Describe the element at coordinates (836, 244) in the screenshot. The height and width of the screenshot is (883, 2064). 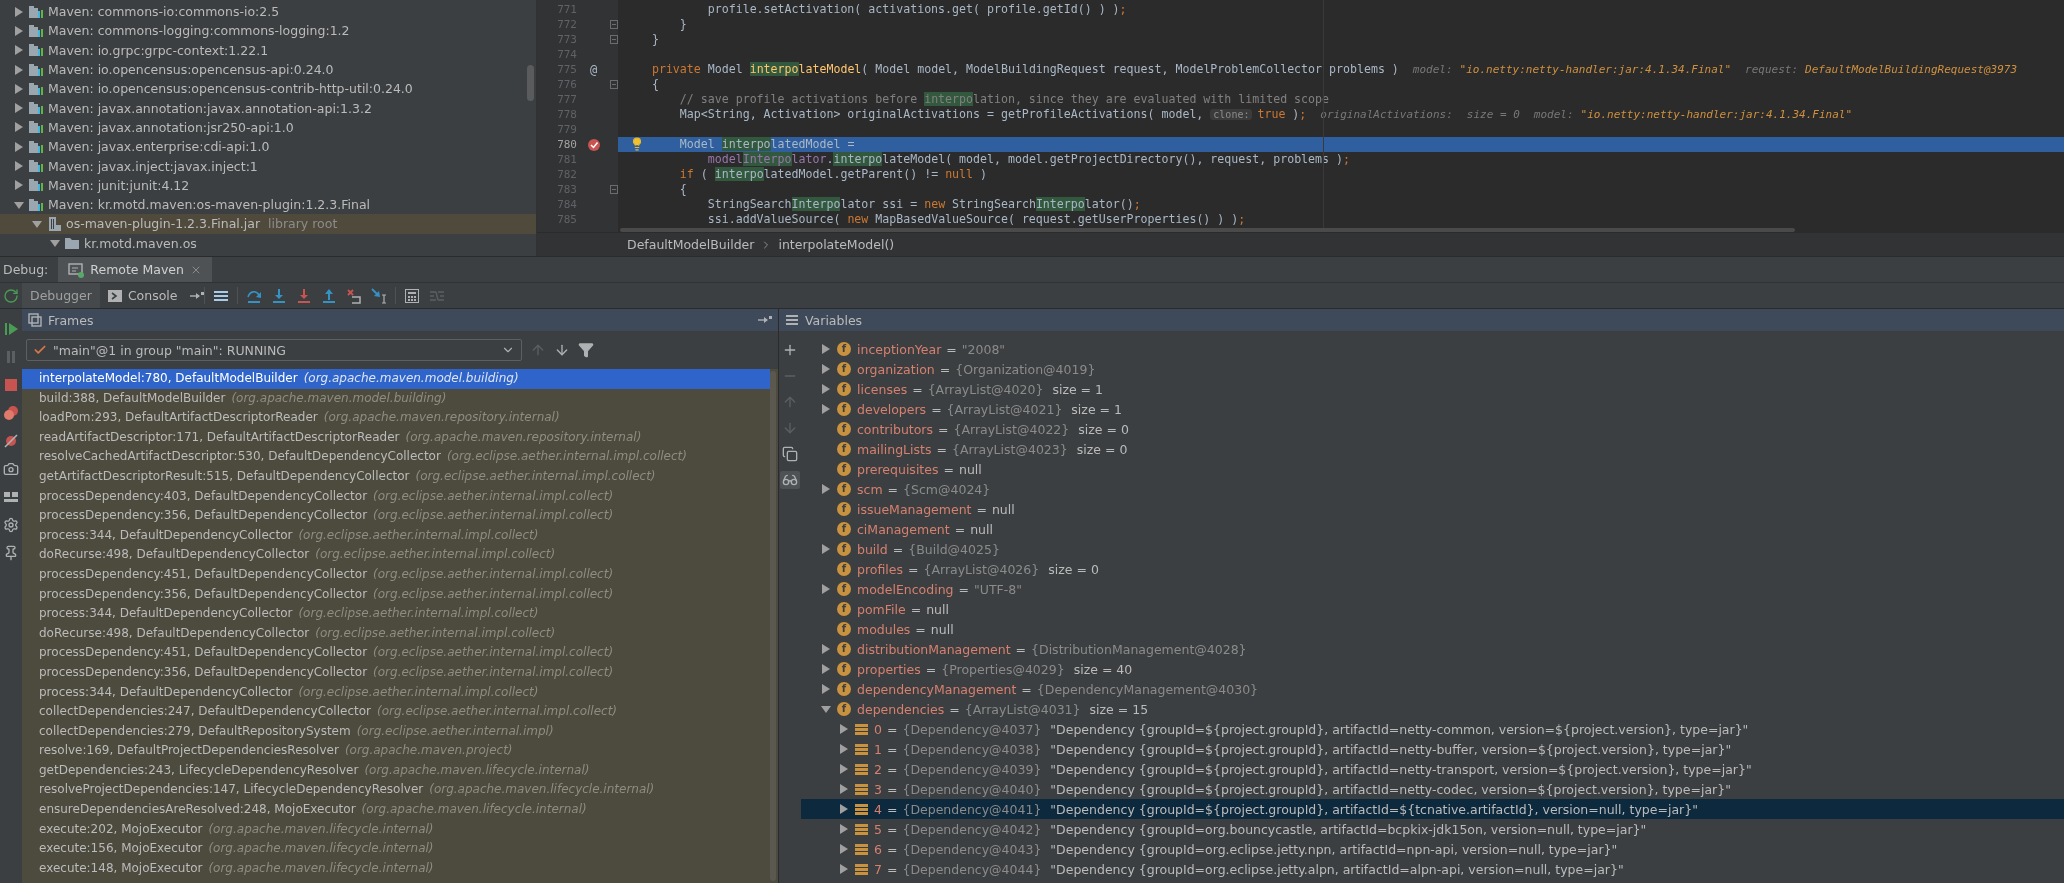
I see `breadcrumb: interpolateModel()` at that location.